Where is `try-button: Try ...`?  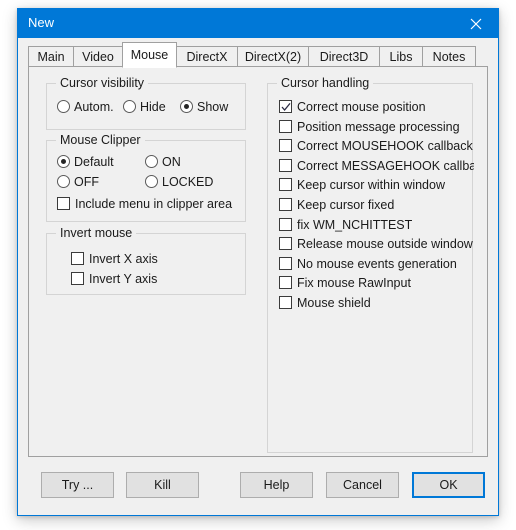 try-button: Try ... is located at coordinates (77, 485).